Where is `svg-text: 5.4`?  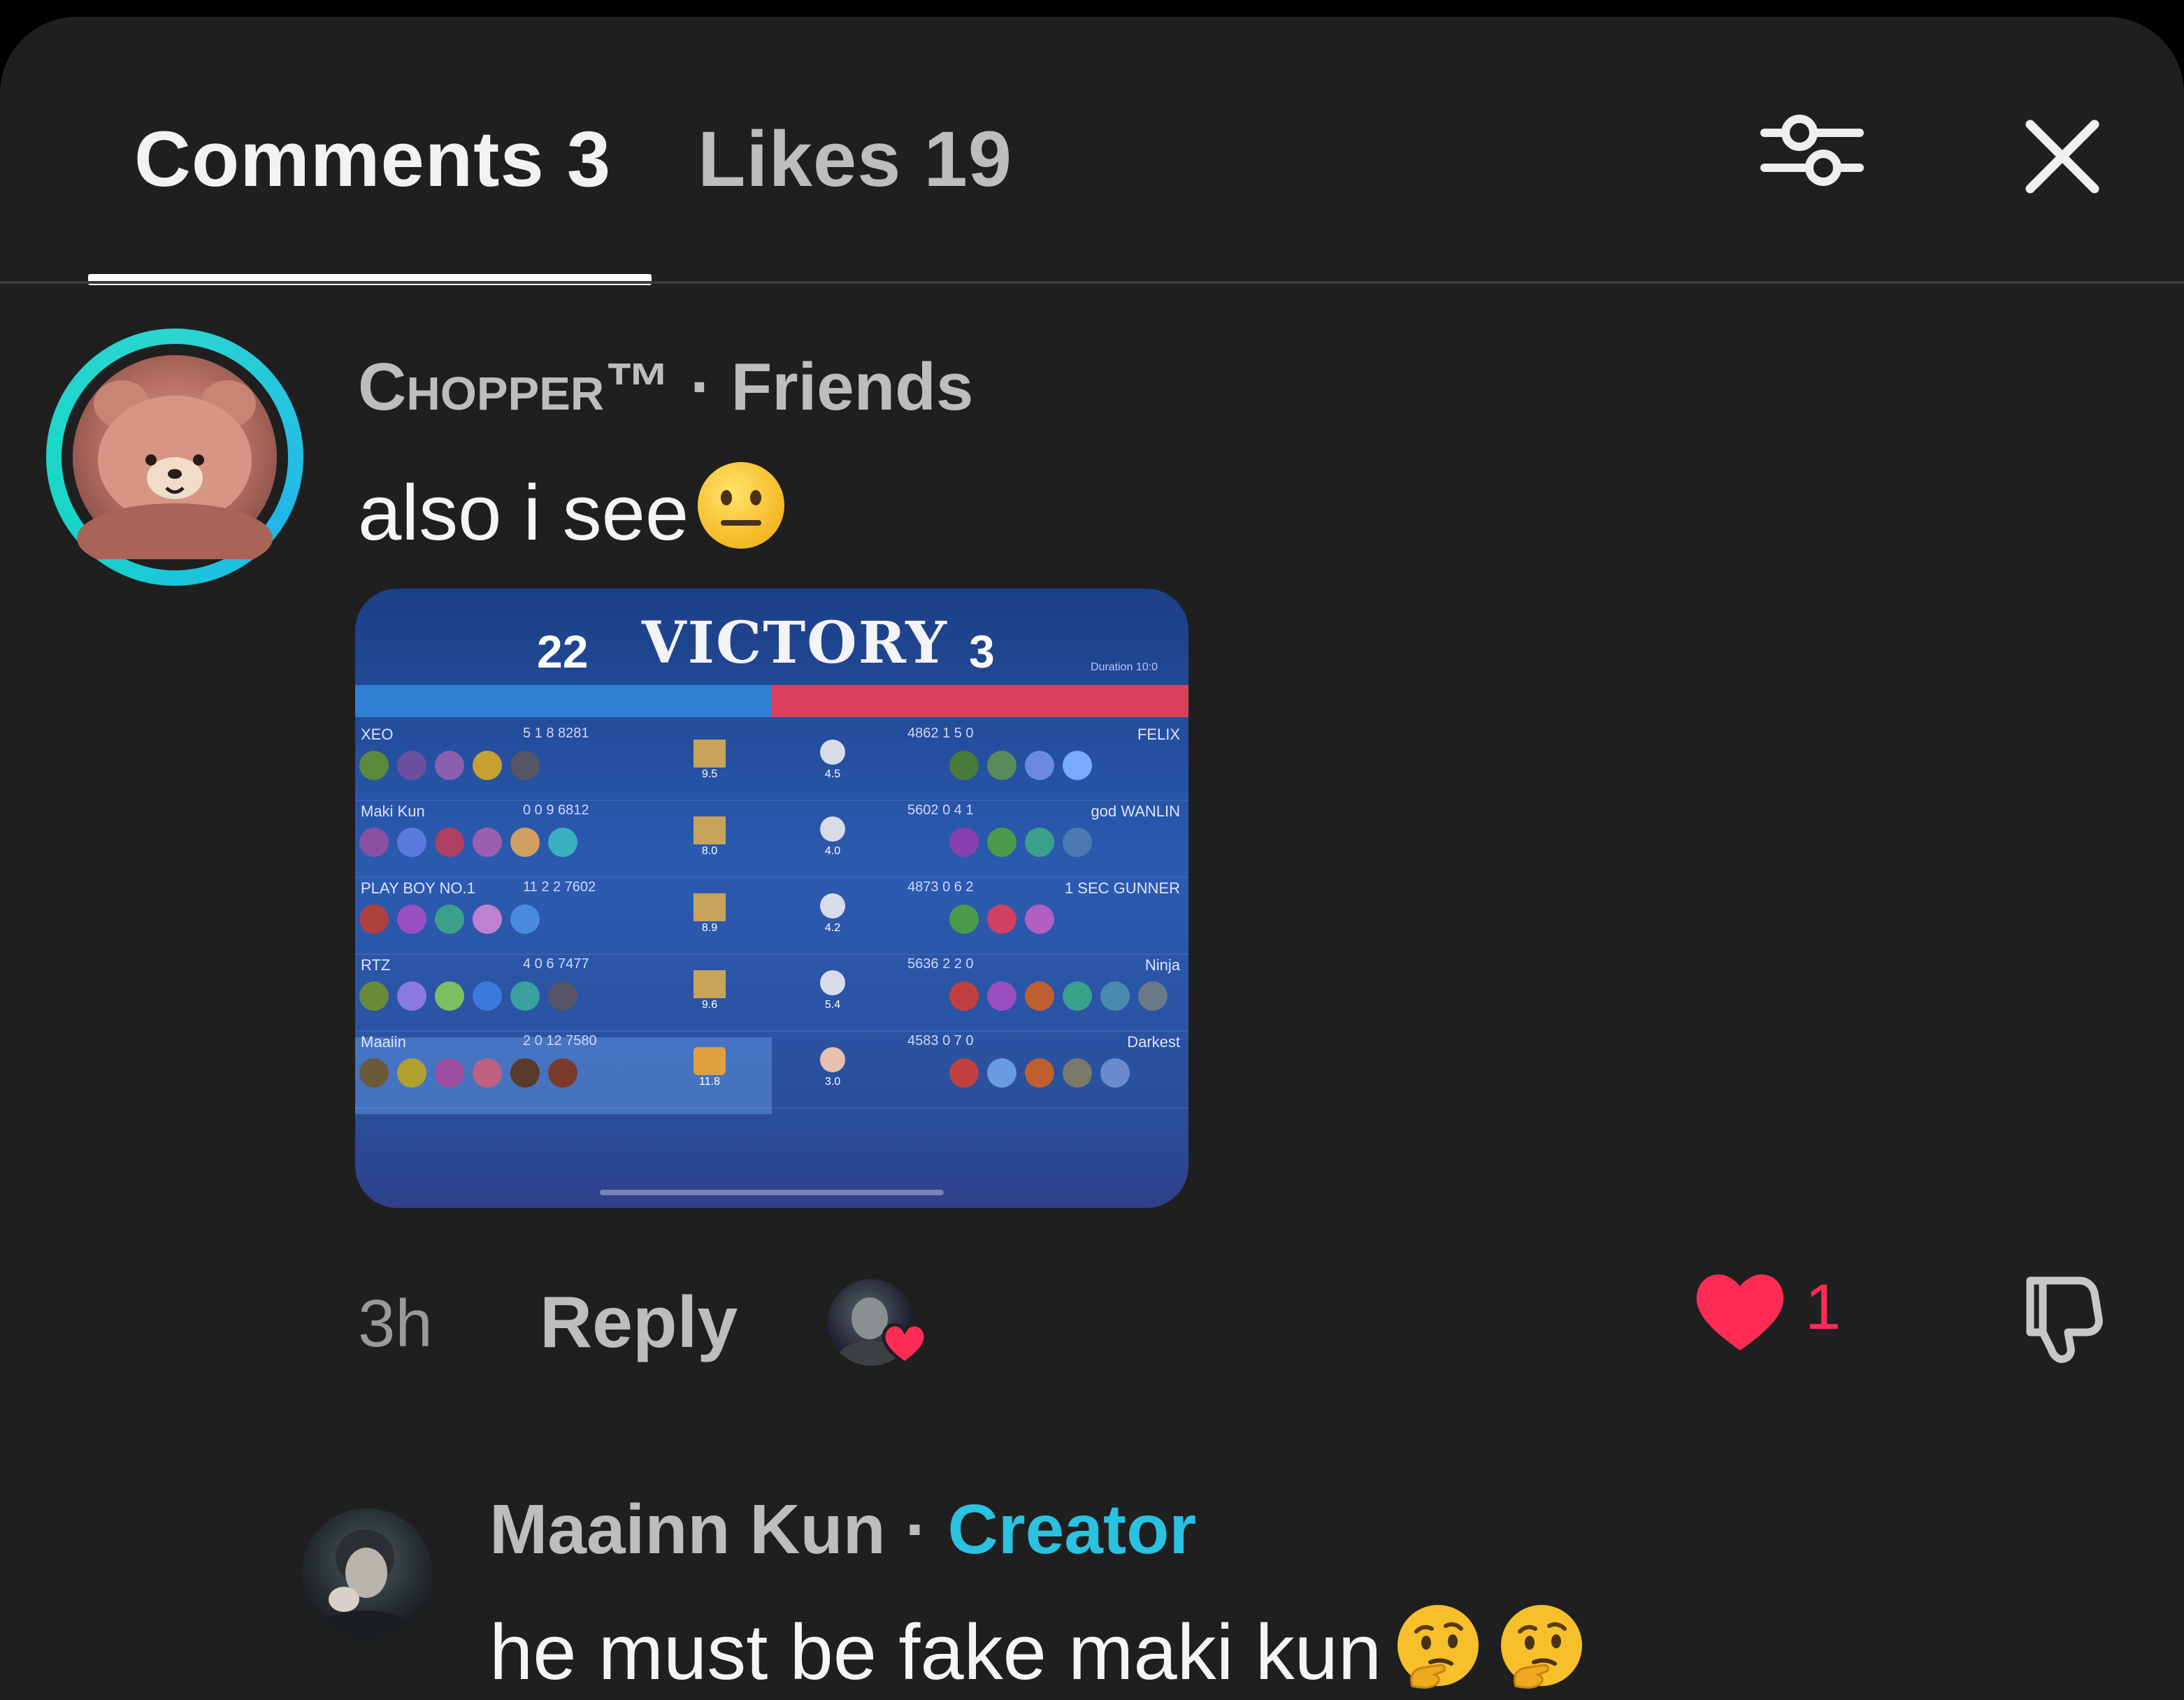
svg-text: 5.4 is located at coordinates (832, 1004).